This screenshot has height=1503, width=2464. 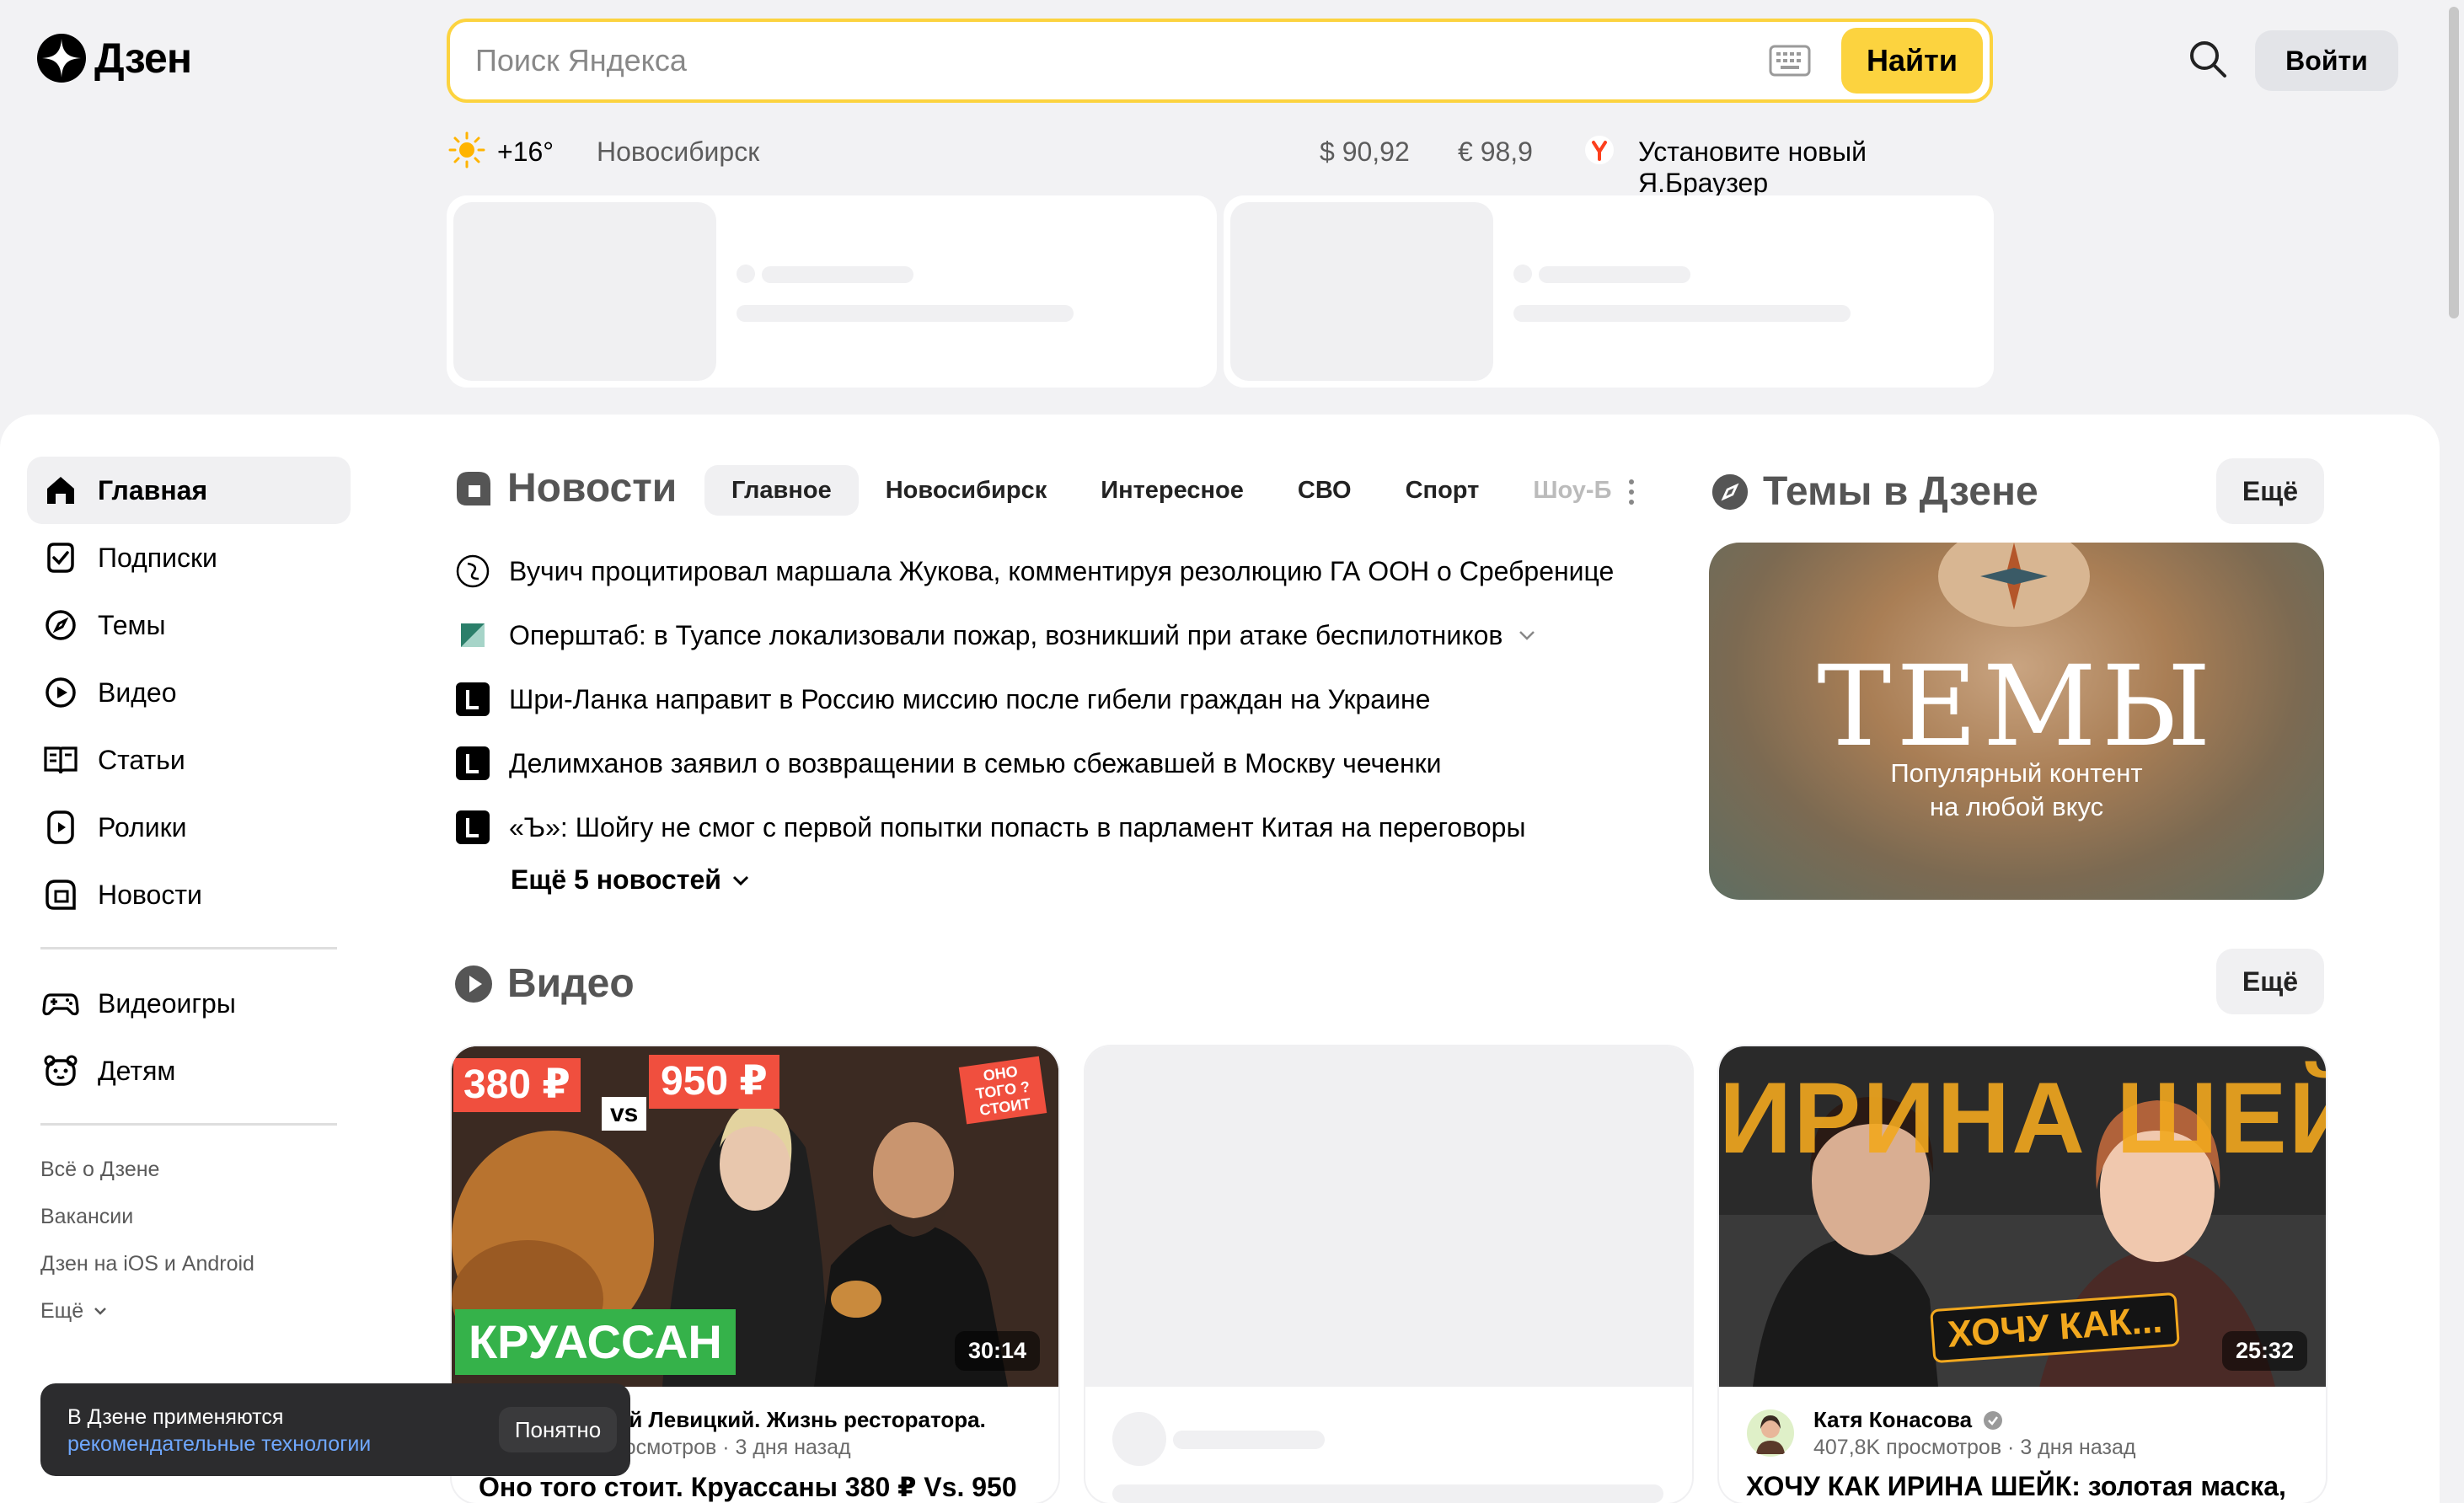 I want to click on sidebar-item-subscriptions: Подписки, so click(x=189, y=557).